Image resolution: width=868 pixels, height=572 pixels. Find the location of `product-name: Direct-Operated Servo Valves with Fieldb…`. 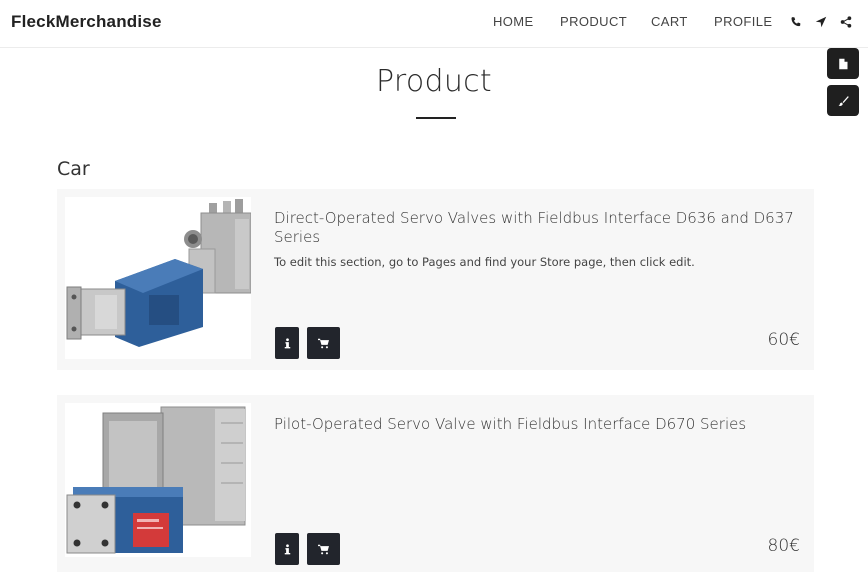

product-name: Direct-Operated Servo Valves with Fieldb… is located at coordinates (536, 228).